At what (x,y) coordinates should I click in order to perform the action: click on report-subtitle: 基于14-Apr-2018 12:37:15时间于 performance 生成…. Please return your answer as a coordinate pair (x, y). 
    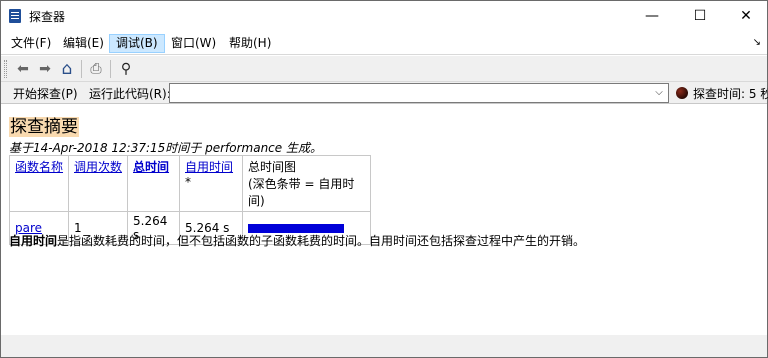
    Looking at the image, I should click on (165, 148).